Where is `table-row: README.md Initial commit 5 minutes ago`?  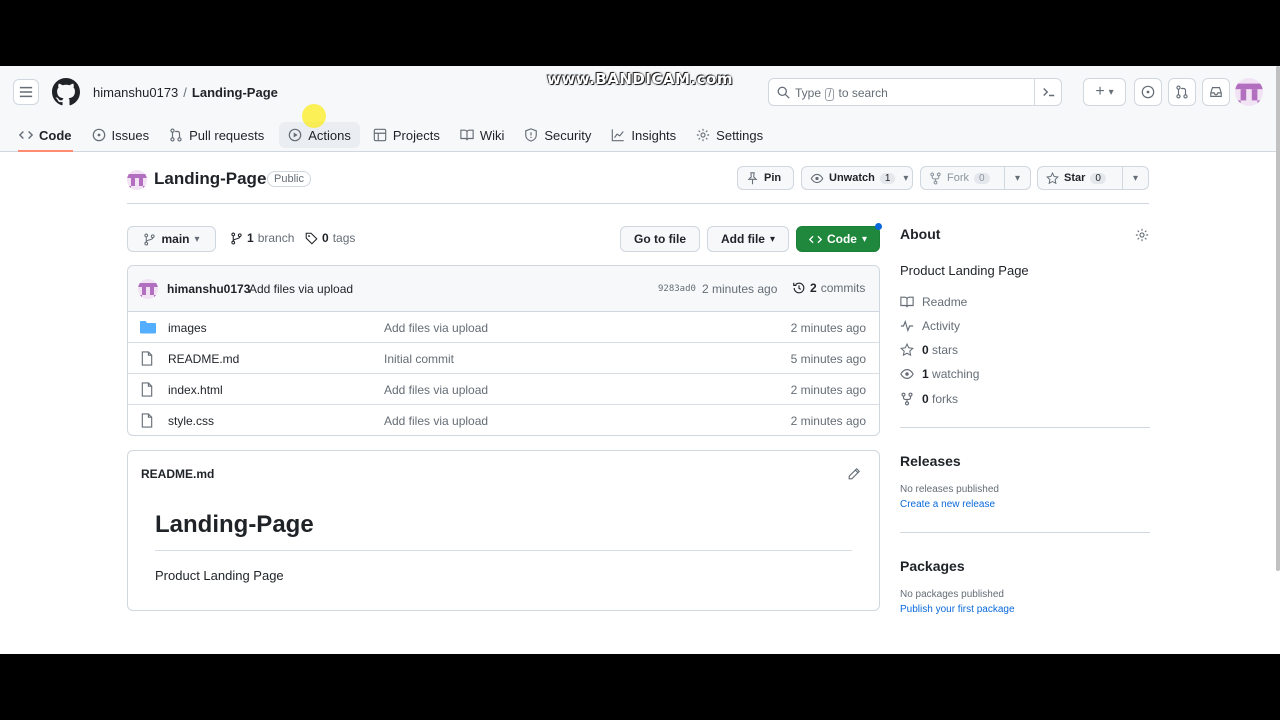
table-row: README.md Initial commit 5 minutes ago is located at coordinates (503, 358).